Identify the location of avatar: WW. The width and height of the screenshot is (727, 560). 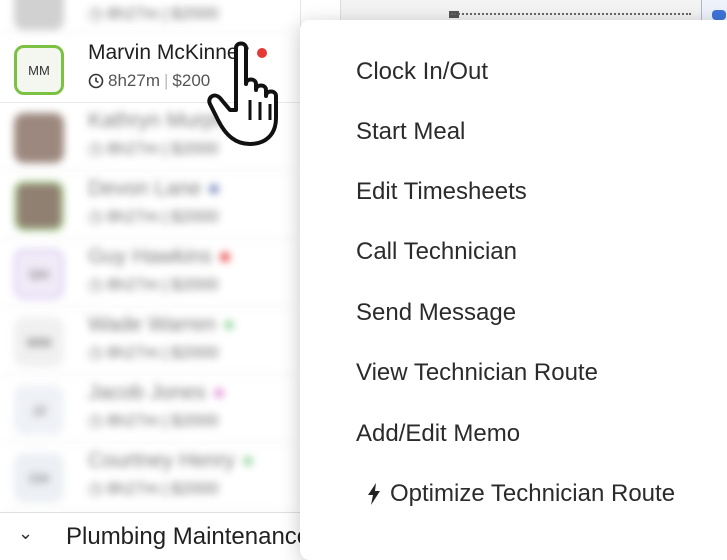
(39, 342).